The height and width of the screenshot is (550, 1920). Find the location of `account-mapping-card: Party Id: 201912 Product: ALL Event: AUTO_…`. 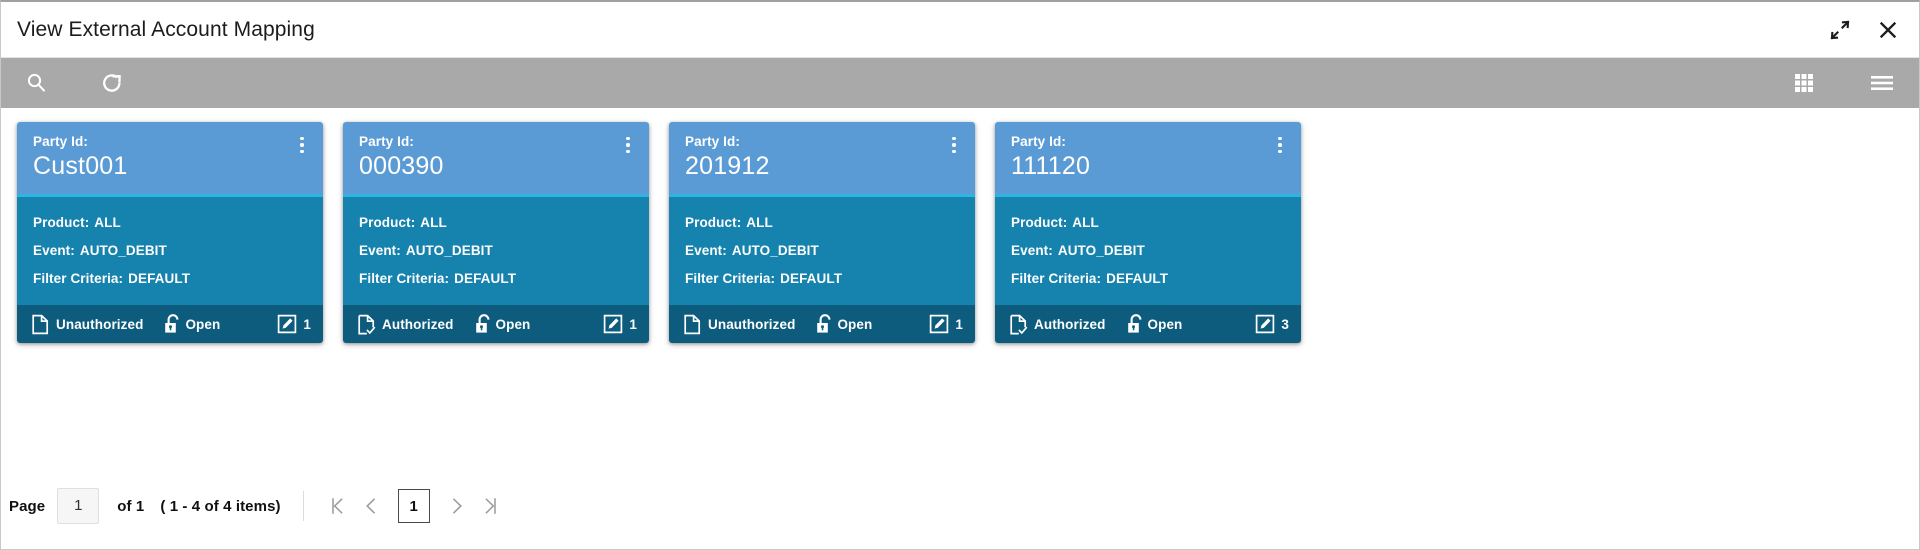

account-mapping-card: Party Id: 201912 Product: ALL Event: AUTO_… is located at coordinates (822, 232).